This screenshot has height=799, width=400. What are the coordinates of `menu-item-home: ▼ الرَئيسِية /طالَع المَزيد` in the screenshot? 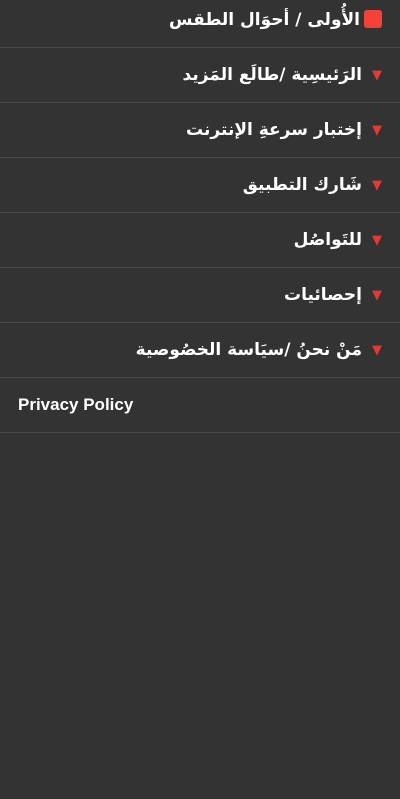 It's located at (200, 75).